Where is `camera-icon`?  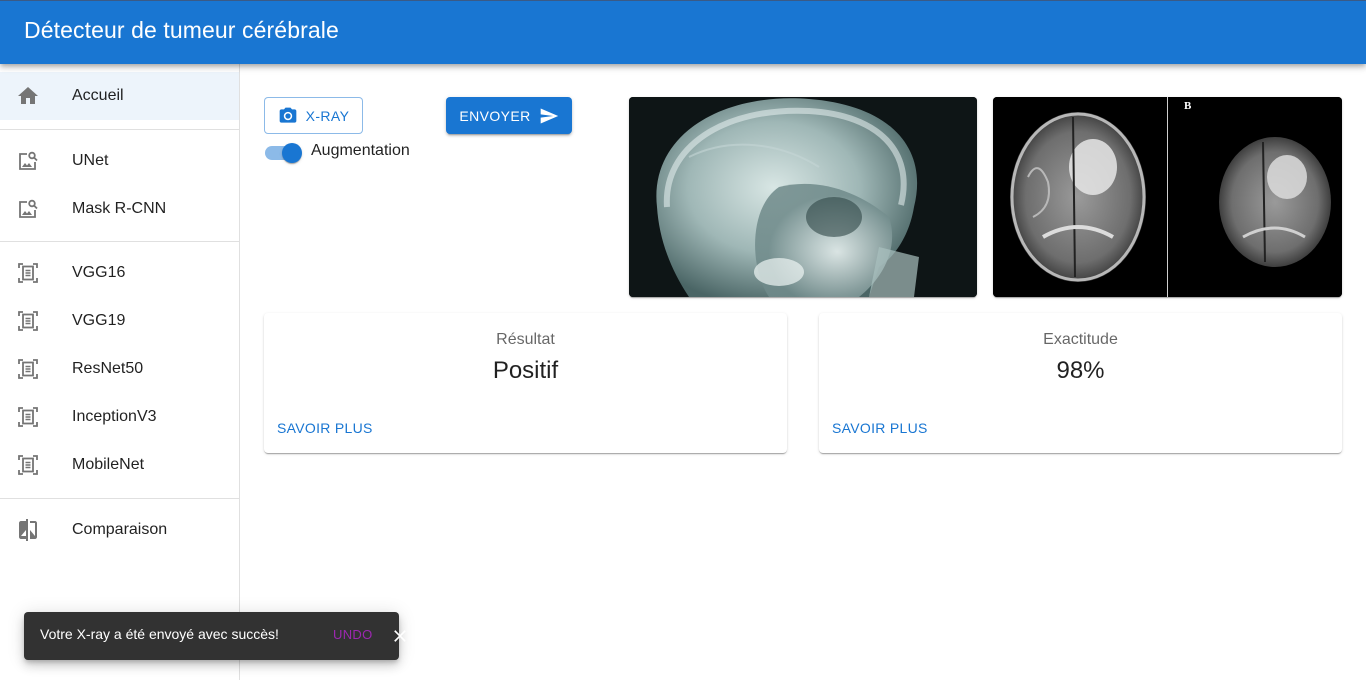
camera-icon is located at coordinates (287, 115).